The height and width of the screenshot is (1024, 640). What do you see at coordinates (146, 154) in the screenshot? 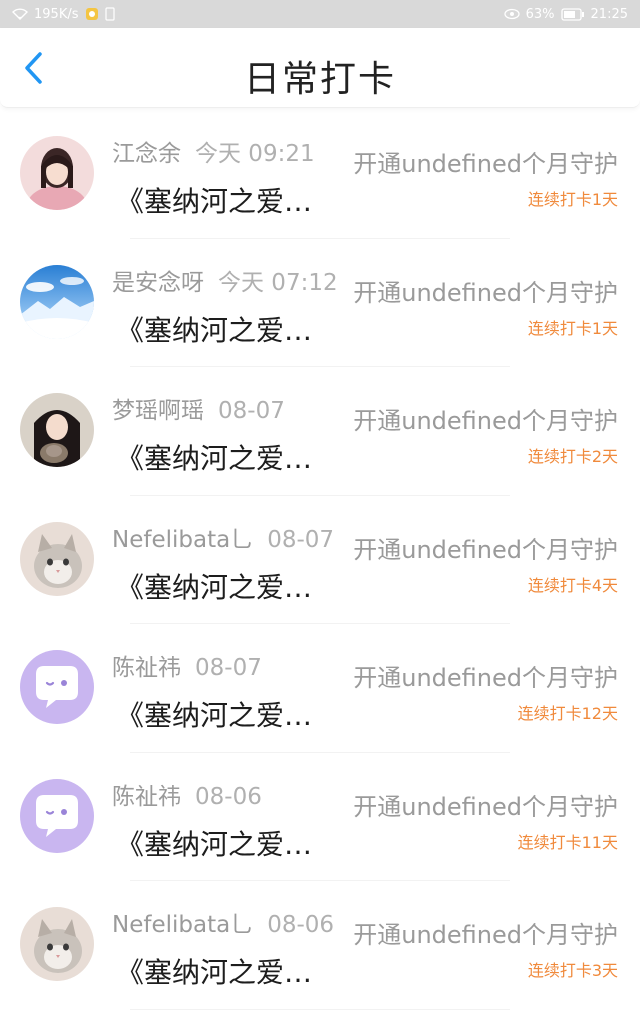
I see `user-name: 江念余` at bounding box center [146, 154].